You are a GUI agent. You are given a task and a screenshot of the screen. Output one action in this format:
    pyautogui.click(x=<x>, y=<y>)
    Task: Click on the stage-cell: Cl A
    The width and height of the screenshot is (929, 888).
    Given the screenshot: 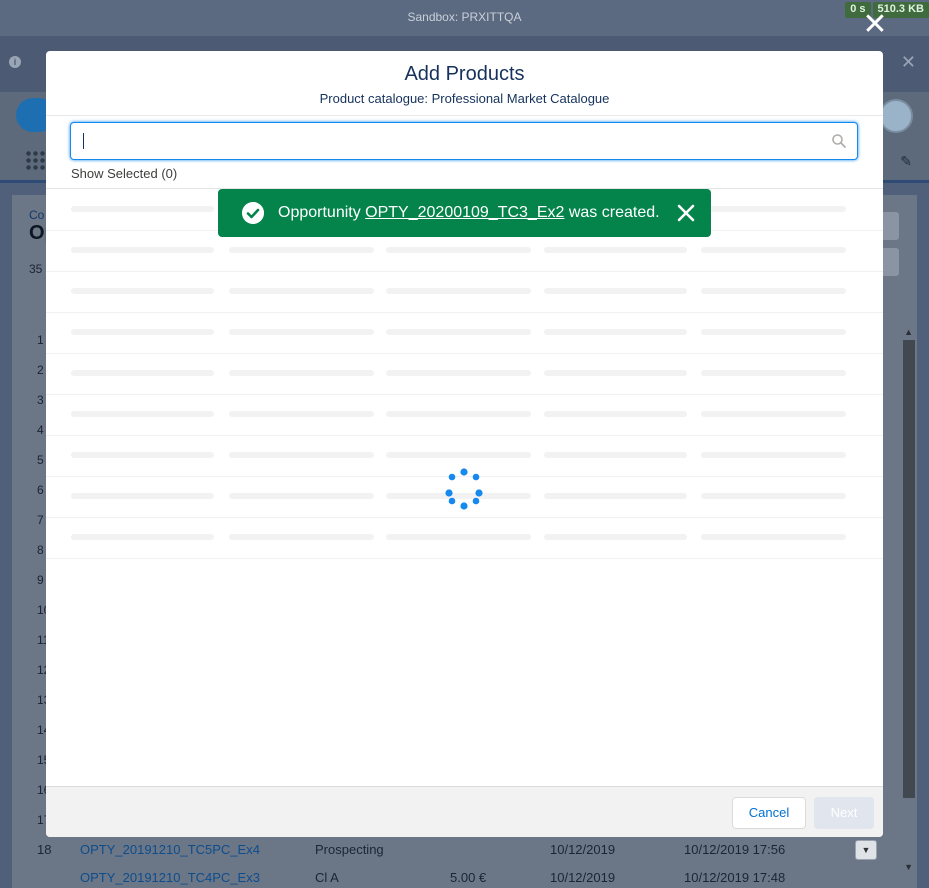 What is the action you would take?
    pyautogui.click(x=327, y=877)
    